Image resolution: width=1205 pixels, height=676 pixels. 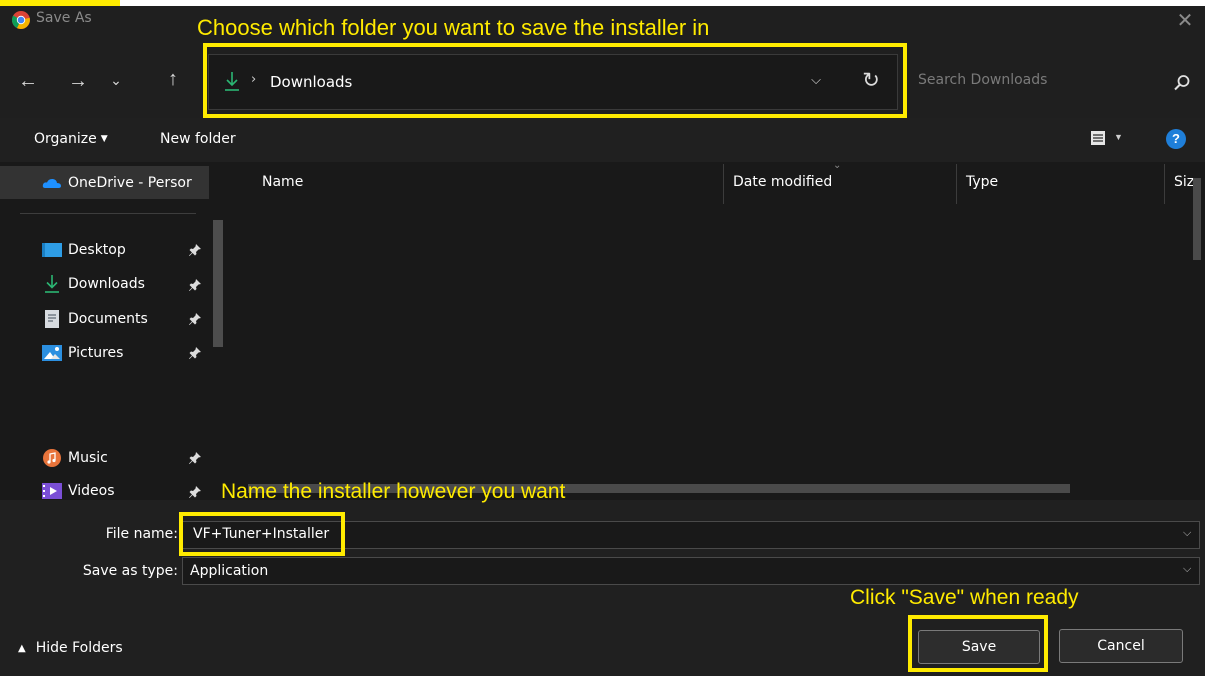 What do you see at coordinates (78, 81) in the screenshot?
I see `arrow-right-icon: →` at bounding box center [78, 81].